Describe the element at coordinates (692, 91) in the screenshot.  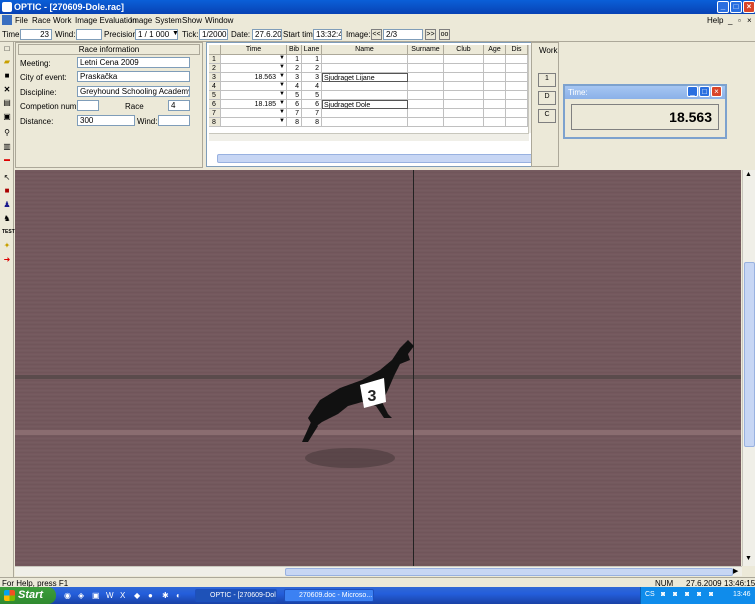
I see `time-window-minimize-icon: _` at that location.